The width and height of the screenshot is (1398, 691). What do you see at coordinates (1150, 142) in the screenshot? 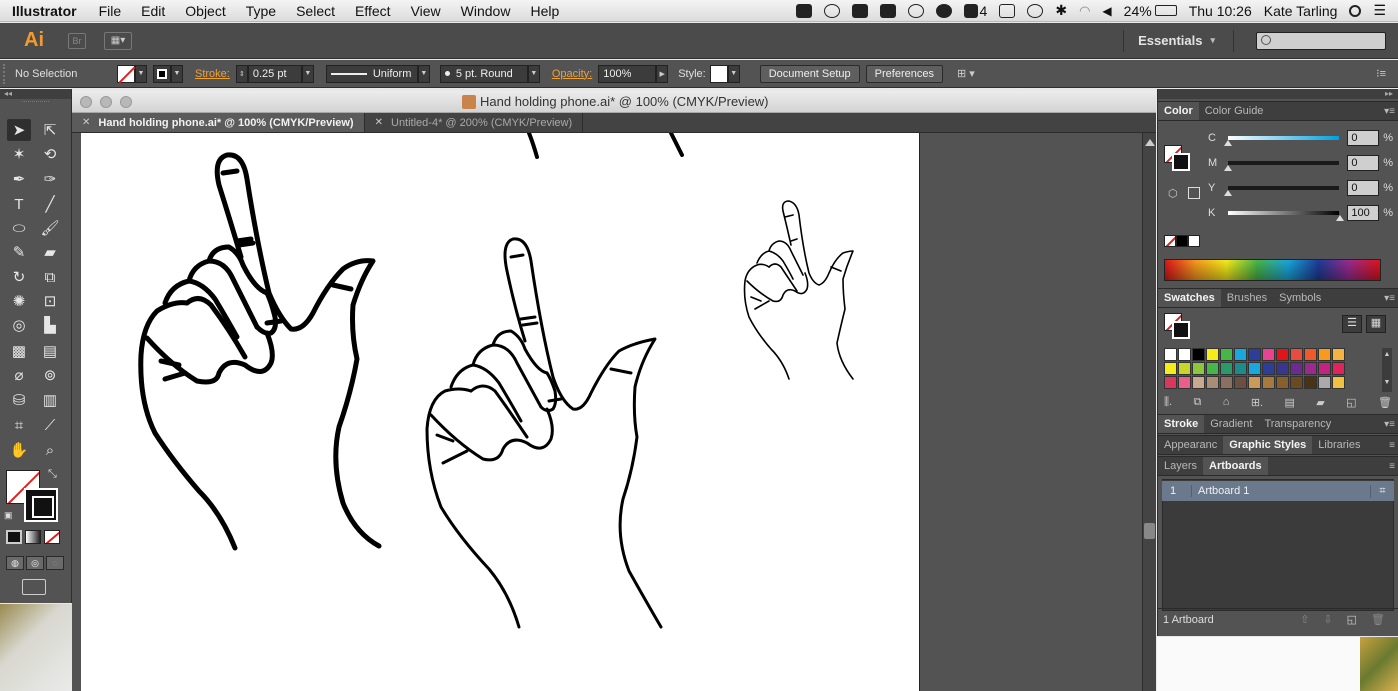
I see `scroll-up-arrow` at bounding box center [1150, 142].